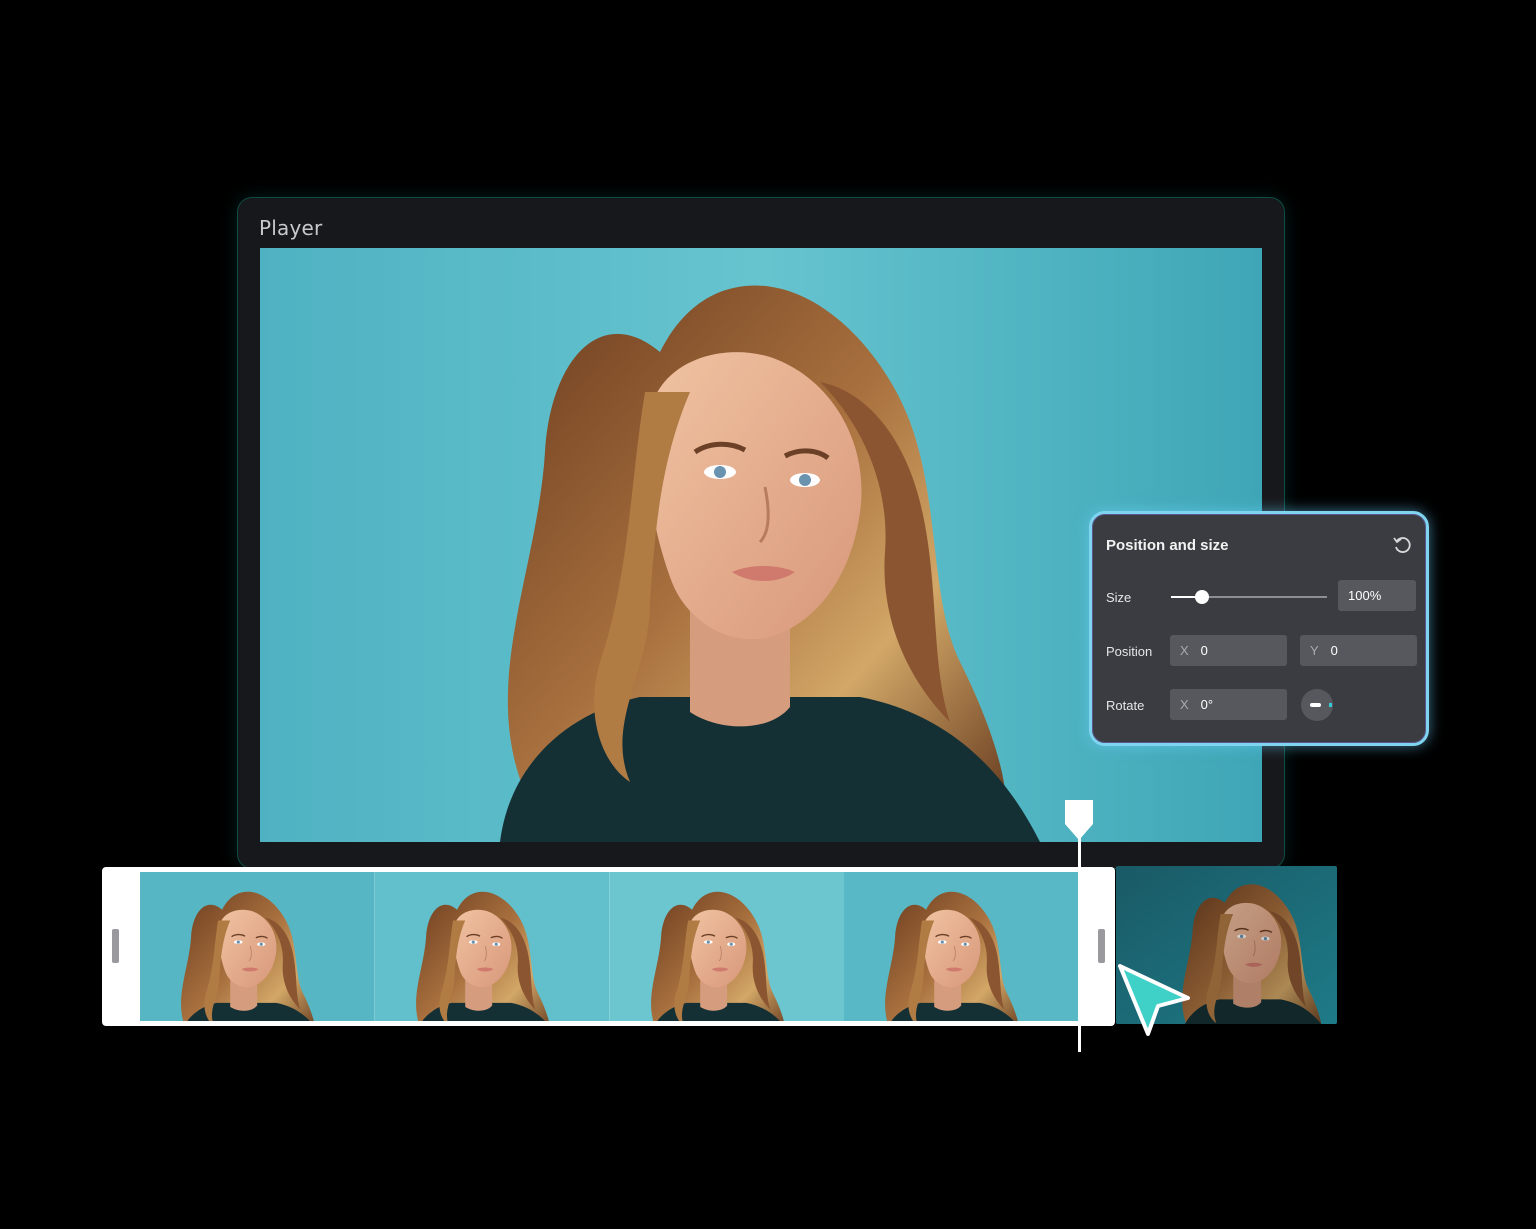 Image resolution: width=1536 pixels, height=1229 pixels. What do you see at coordinates (1184, 704) in the screenshot?
I see `rotate-x-axis: X` at bounding box center [1184, 704].